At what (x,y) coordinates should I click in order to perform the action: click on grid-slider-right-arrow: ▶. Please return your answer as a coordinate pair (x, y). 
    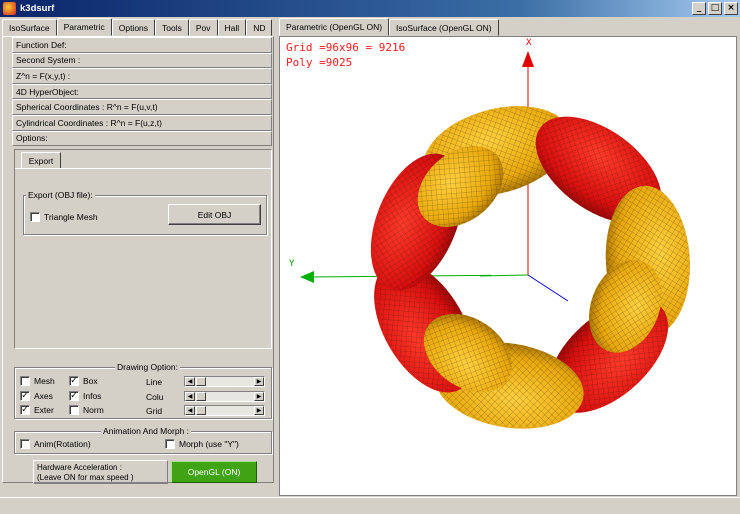
    Looking at the image, I should click on (259, 410).